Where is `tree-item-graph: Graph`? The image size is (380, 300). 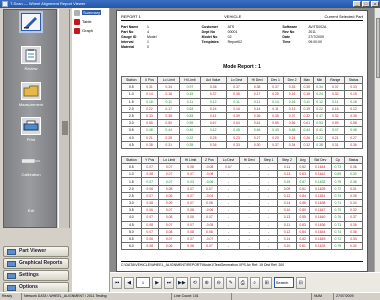
tree-item-graph: Graph is located at coordinates (90, 30).